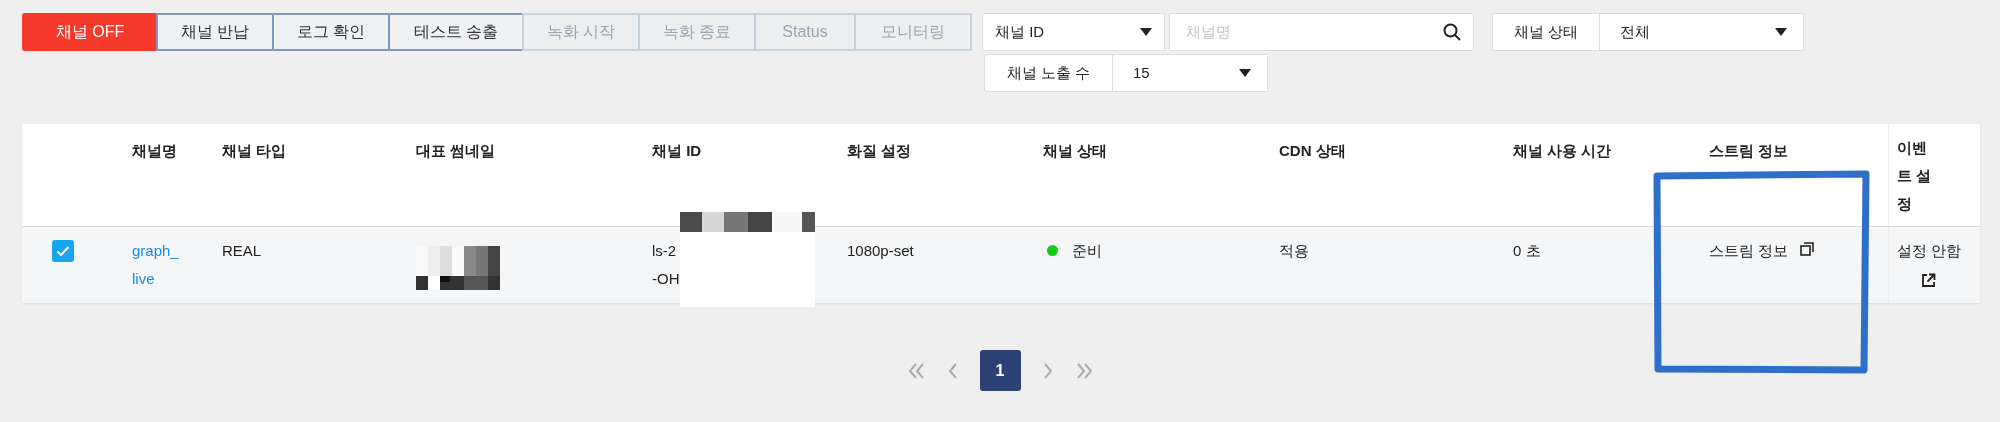  I want to click on column-header: 채널명, so click(154, 150).